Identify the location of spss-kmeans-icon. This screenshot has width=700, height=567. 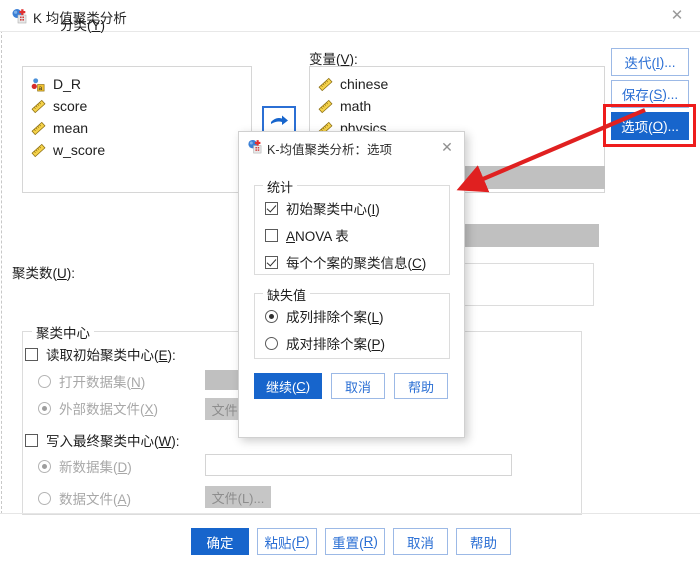
(255, 146).